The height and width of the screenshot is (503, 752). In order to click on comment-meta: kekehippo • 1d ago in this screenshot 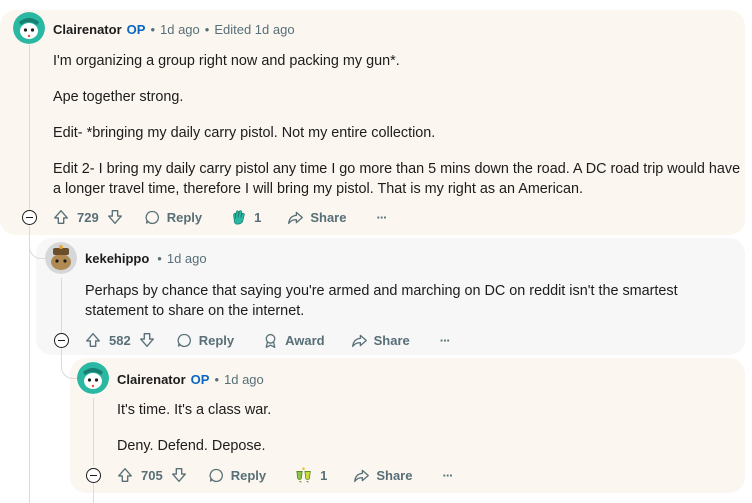, I will do `click(146, 258)`.